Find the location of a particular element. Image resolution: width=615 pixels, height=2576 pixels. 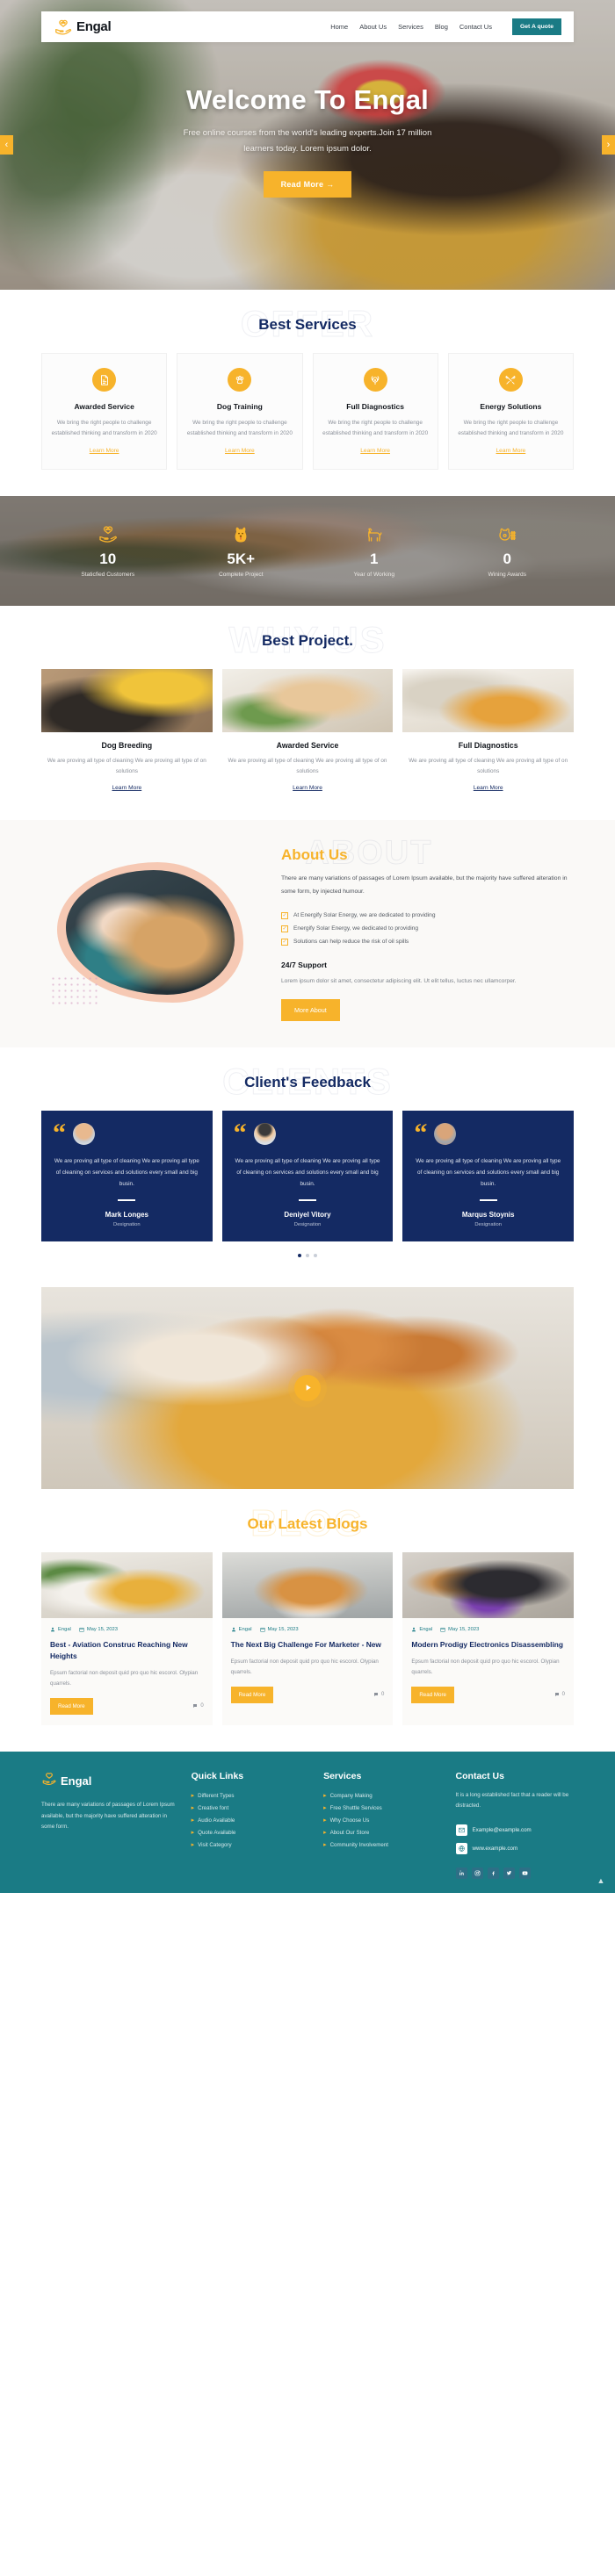

services-header: OFFER Best Services is located at coordinates (307, 324).